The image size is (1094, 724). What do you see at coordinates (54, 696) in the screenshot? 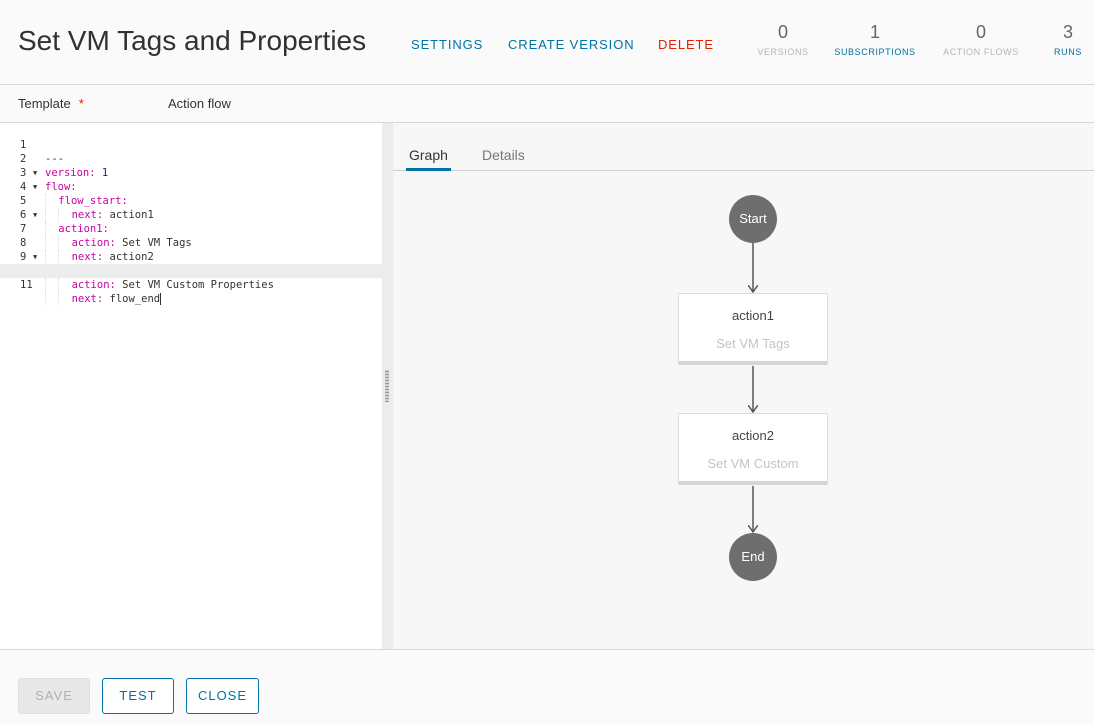
I see `save-button: SAVE` at bounding box center [54, 696].